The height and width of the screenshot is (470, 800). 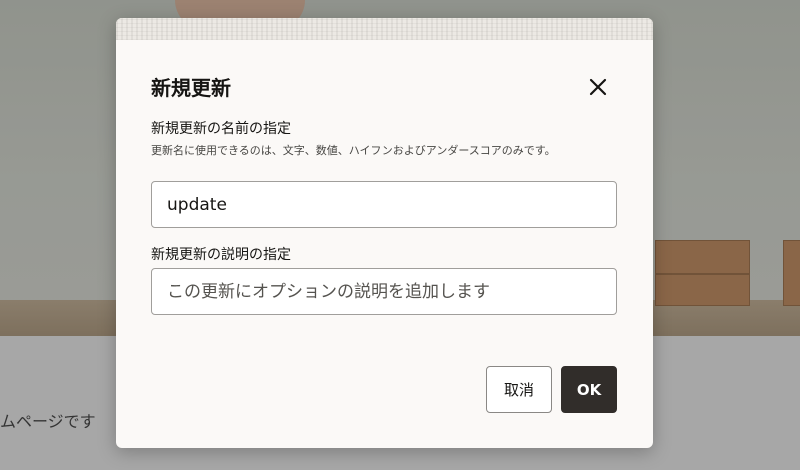 What do you see at coordinates (353, 150) in the screenshot?
I see `name-field-help-text: 更新名に使用できるのは、文字、数値、ハイフンおよびアンダースコアのみです。` at bounding box center [353, 150].